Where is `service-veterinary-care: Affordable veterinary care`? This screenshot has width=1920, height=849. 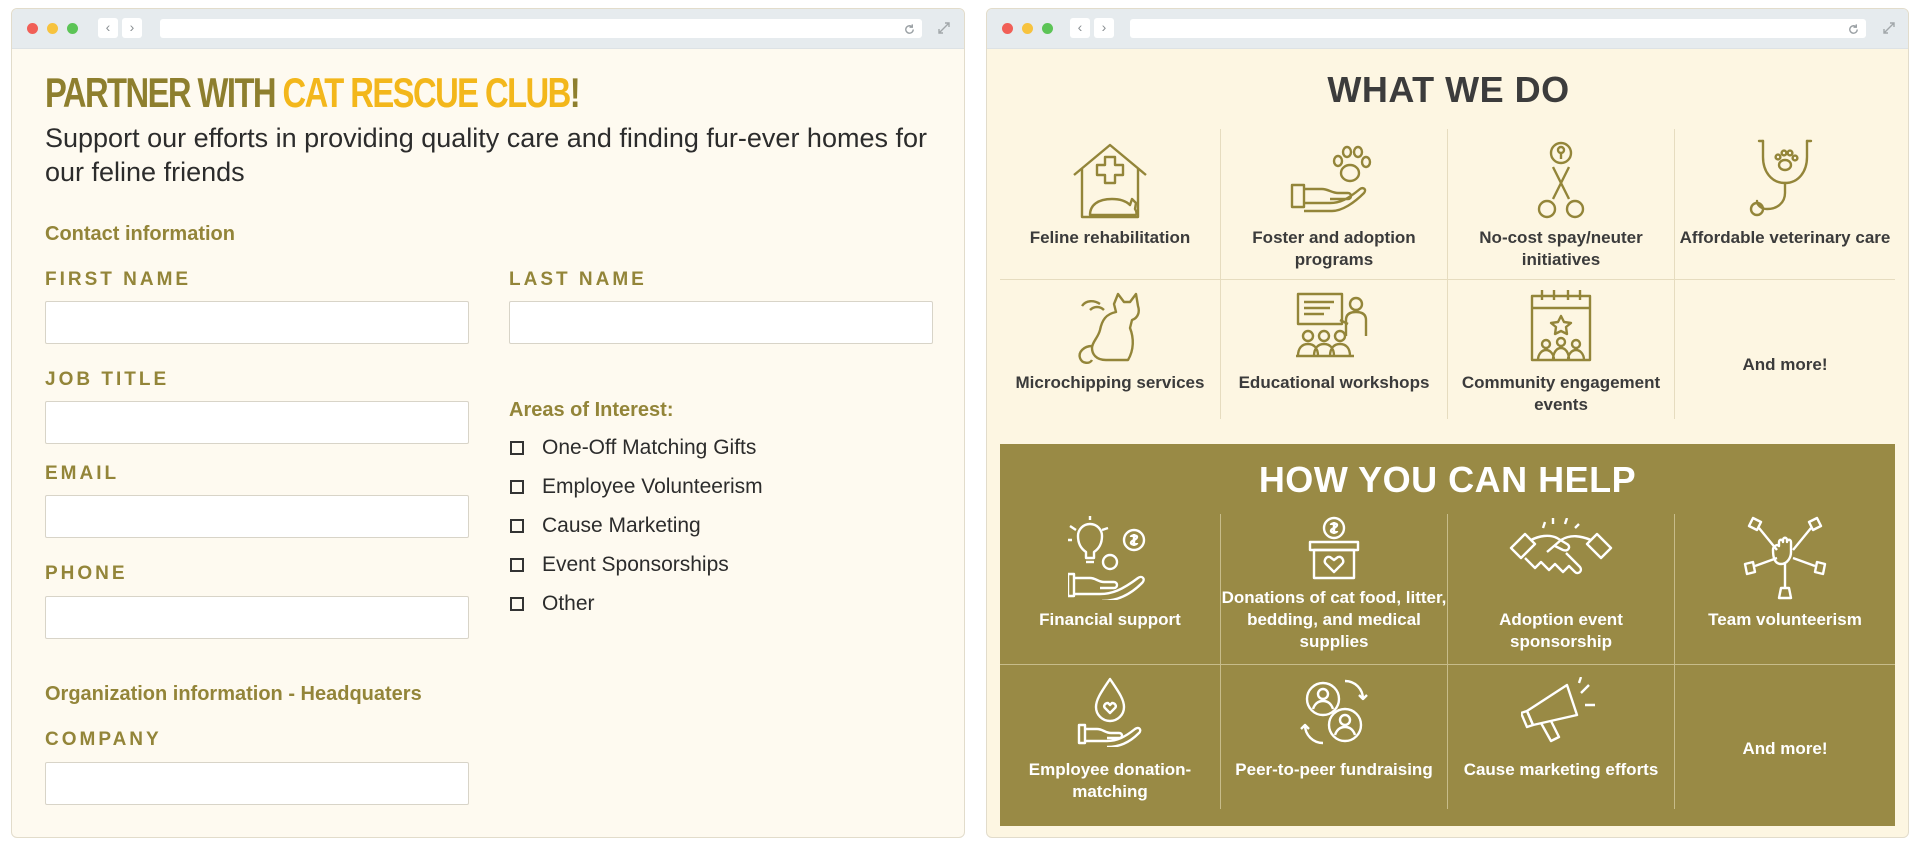 service-veterinary-care: Affordable veterinary care is located at coordinates (1785, 204).